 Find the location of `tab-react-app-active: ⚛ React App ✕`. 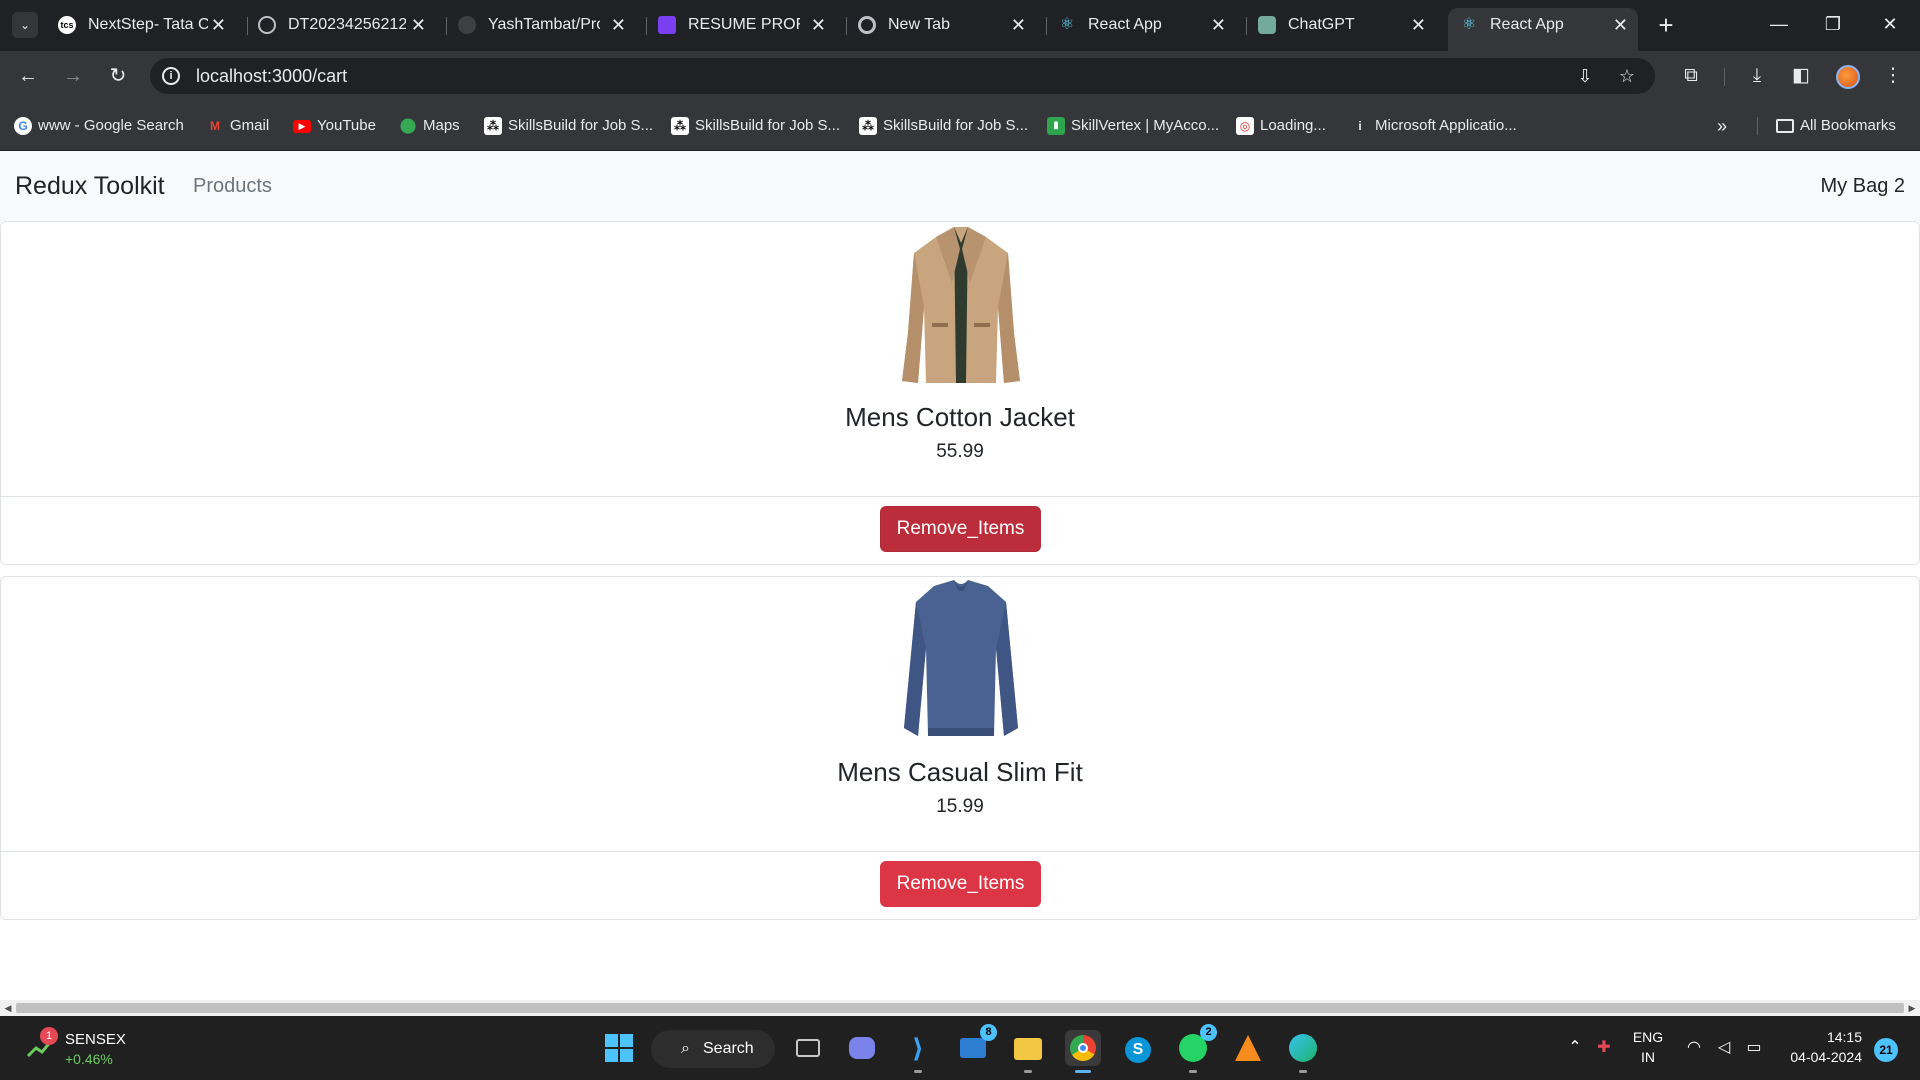

tab-react-app-active: ⚛ React App ✕ is located at coordinates (1543, 29).